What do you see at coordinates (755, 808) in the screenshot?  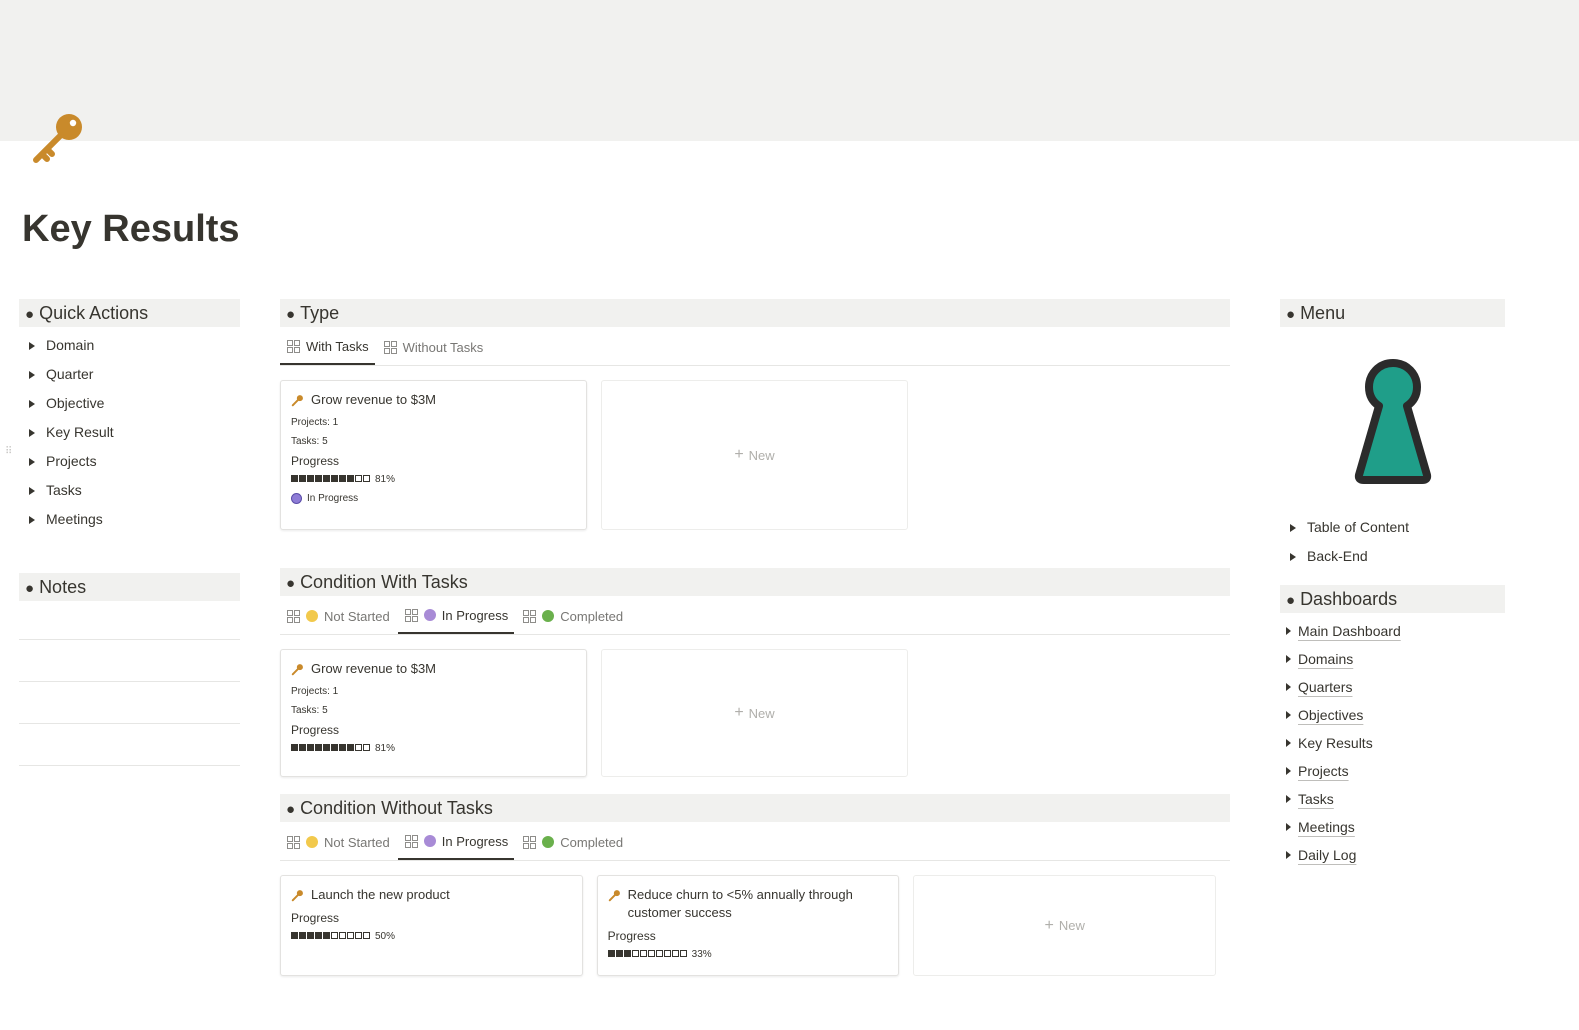 I see `condition-without-tasks-header: ● Condition Without Tasks` at bounding box center [755, 808].